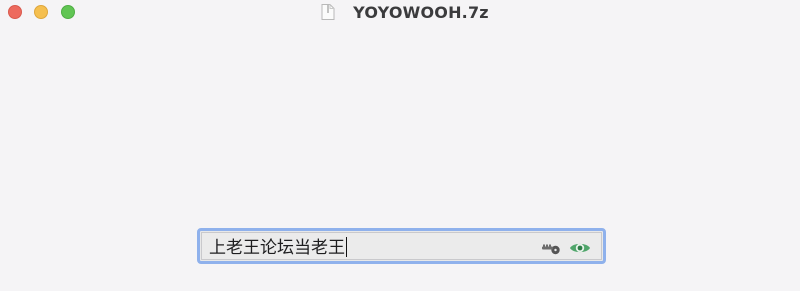 The image size is (800, 291). Describe the element at coordinates (346, 247) in the screenshot. I see `text-caret` at that location.